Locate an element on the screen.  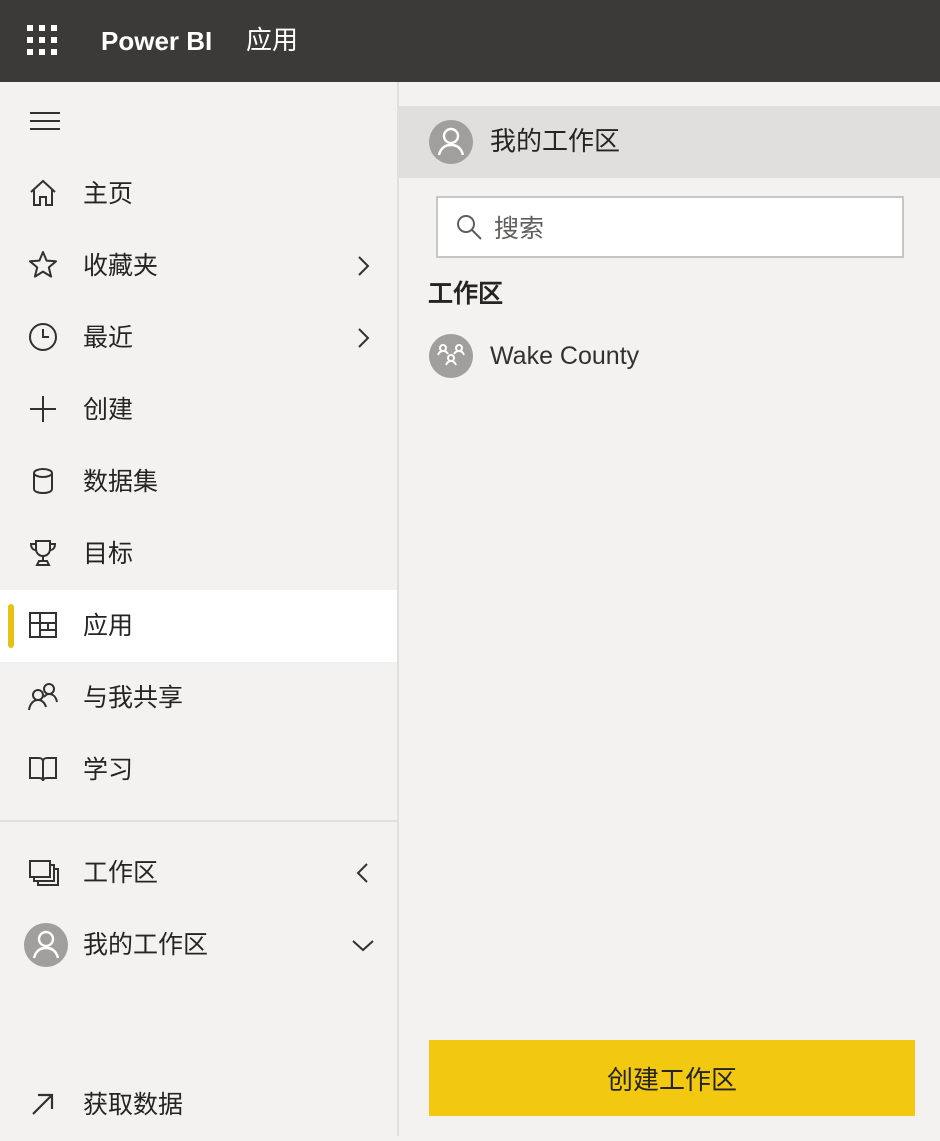
search-icon is located at coordinates (469, 227).